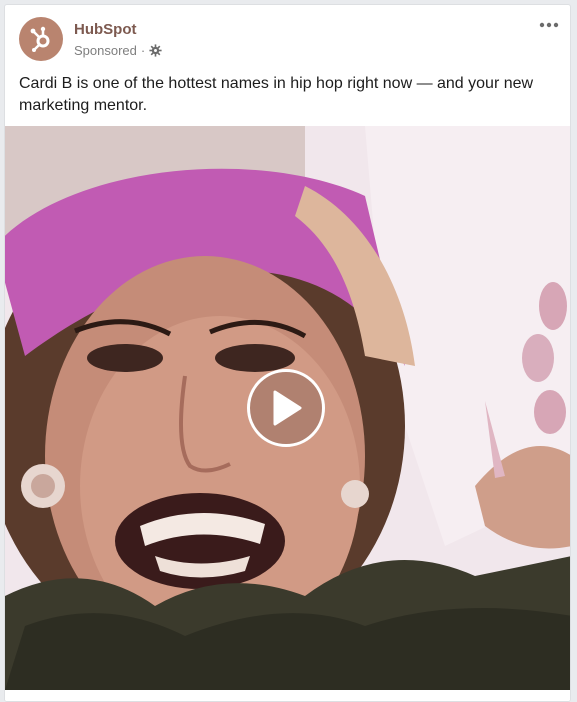  What do you see at coordinates (105, 50) in the screenshot?
I see `sponsored-label: Sponsored` at bounding box center [105, 50].